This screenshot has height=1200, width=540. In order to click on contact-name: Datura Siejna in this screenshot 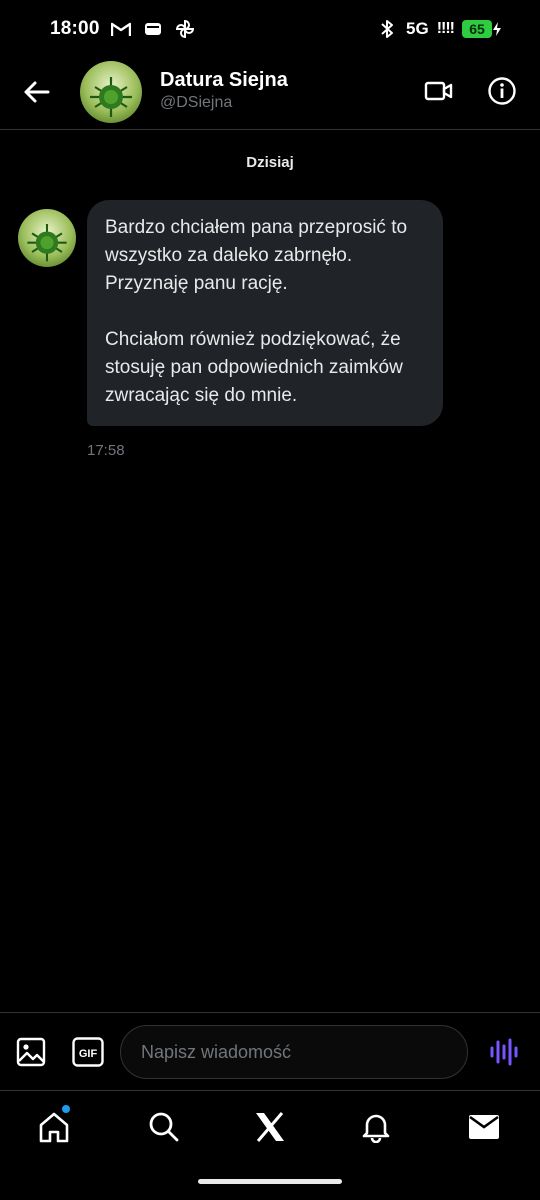, I will do `click(224, 80)`.